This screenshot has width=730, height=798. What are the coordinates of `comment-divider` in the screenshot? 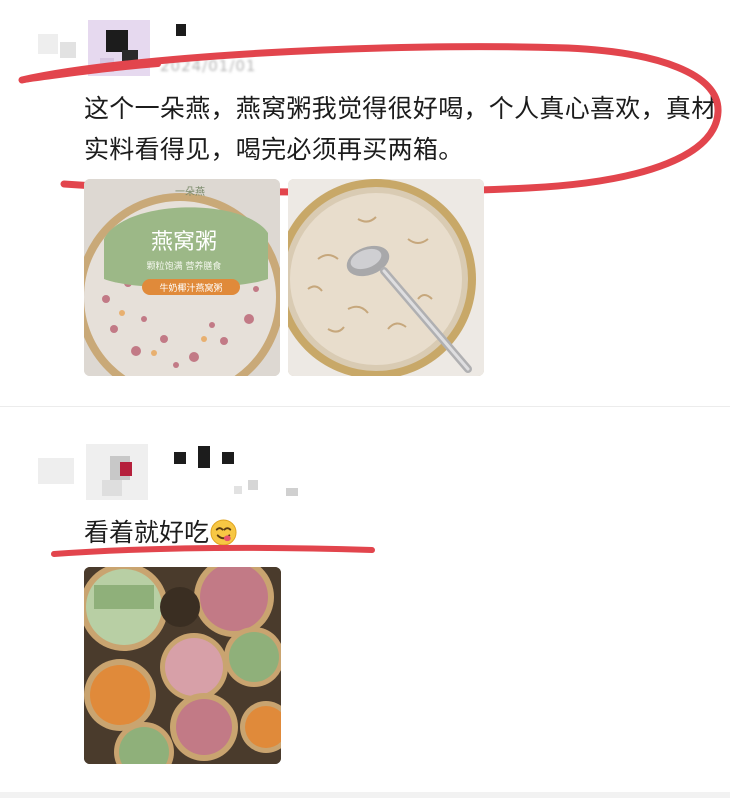 It's located at (365, 406).